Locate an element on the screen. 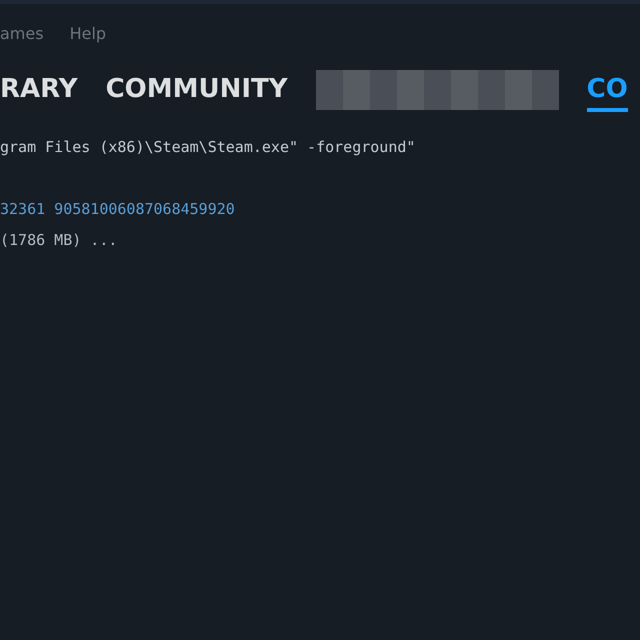 The image size is (640, 640). nav-tab: RARY is located at coordinates (39, 90).